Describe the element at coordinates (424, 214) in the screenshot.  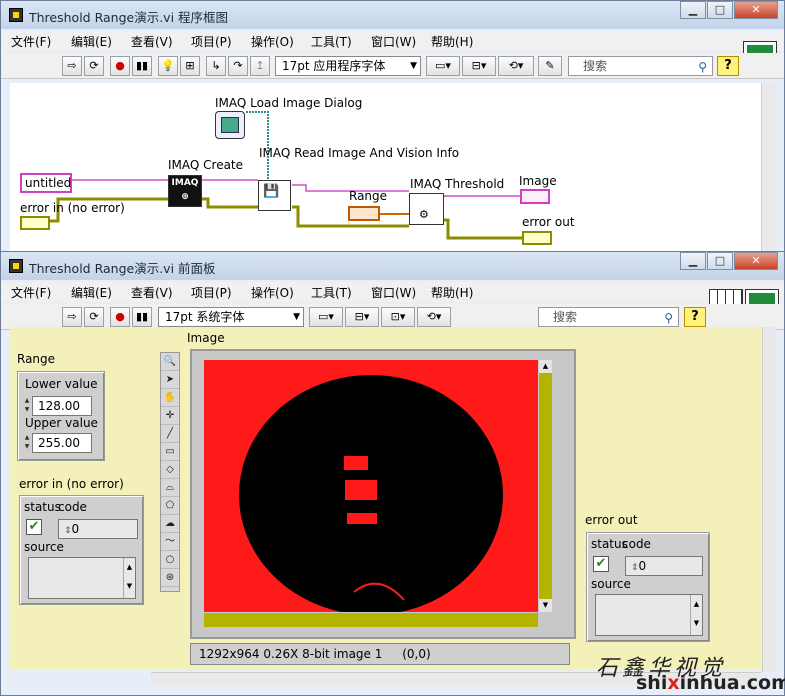
I see `gear-icon: ⚙` at that location.